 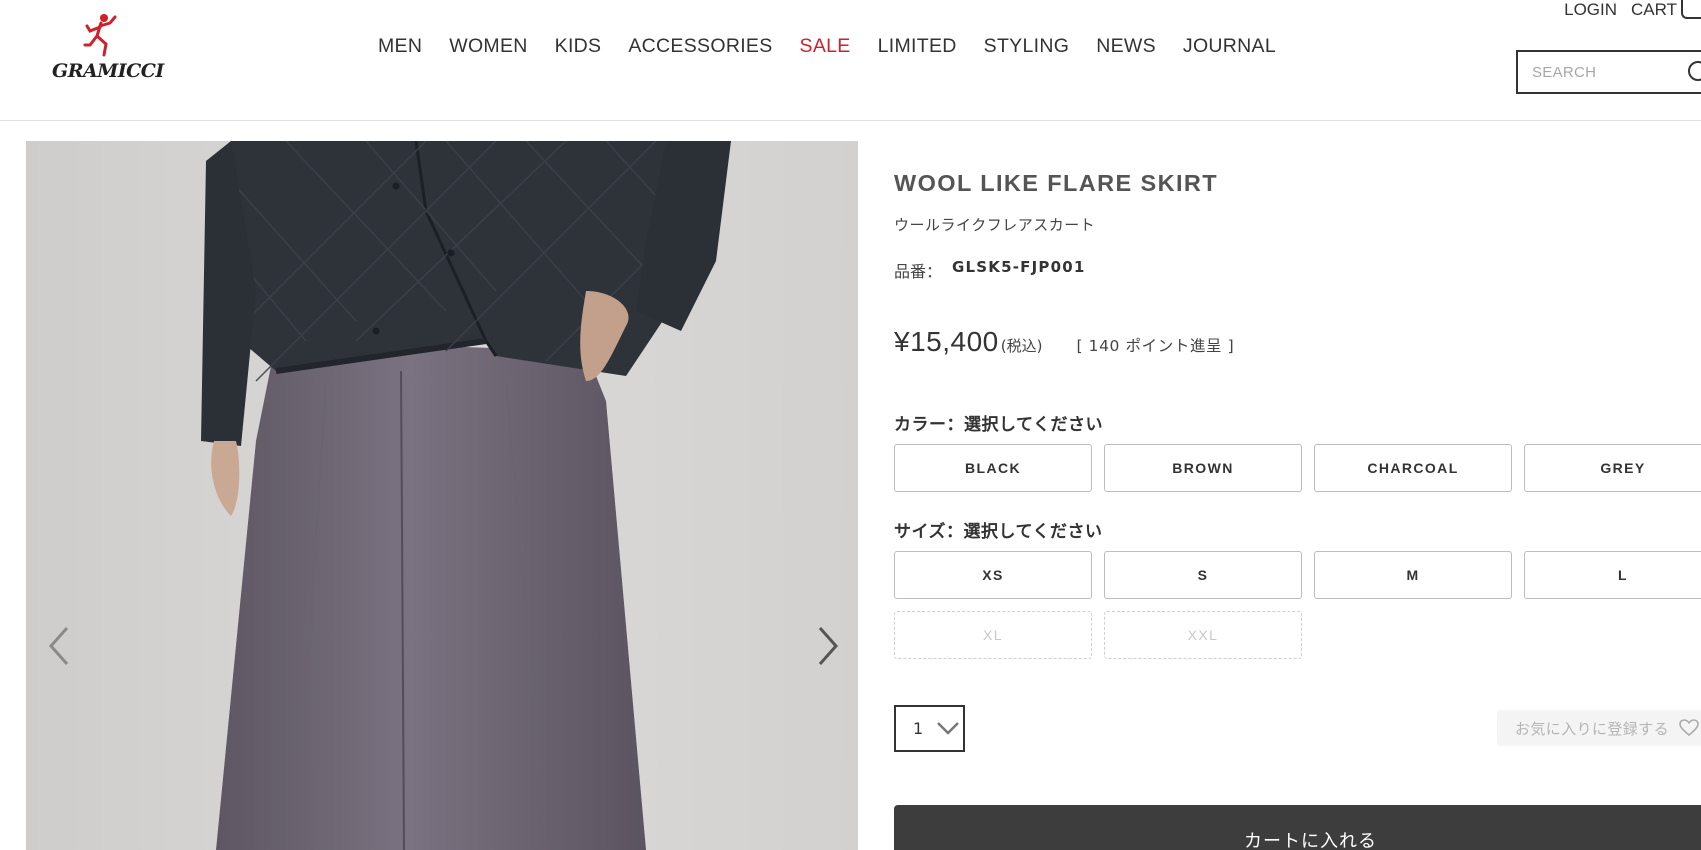 What do you see at coordinates (993, 468) in the screenshot?
I see `color-option-black: BLACK` at bounding box center [993, 468].